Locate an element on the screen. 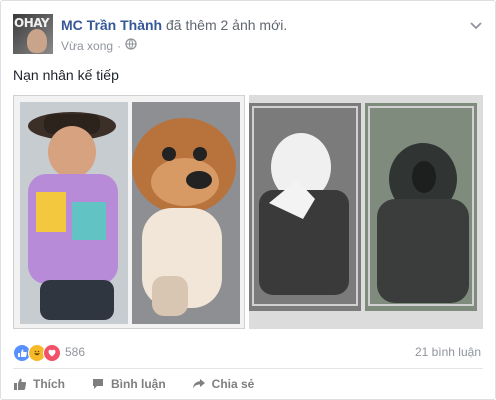 This screenshot has width=496, height=400. post-action-text: đã thêm 2 ảnh mới. is located at coordinates (227, 25).